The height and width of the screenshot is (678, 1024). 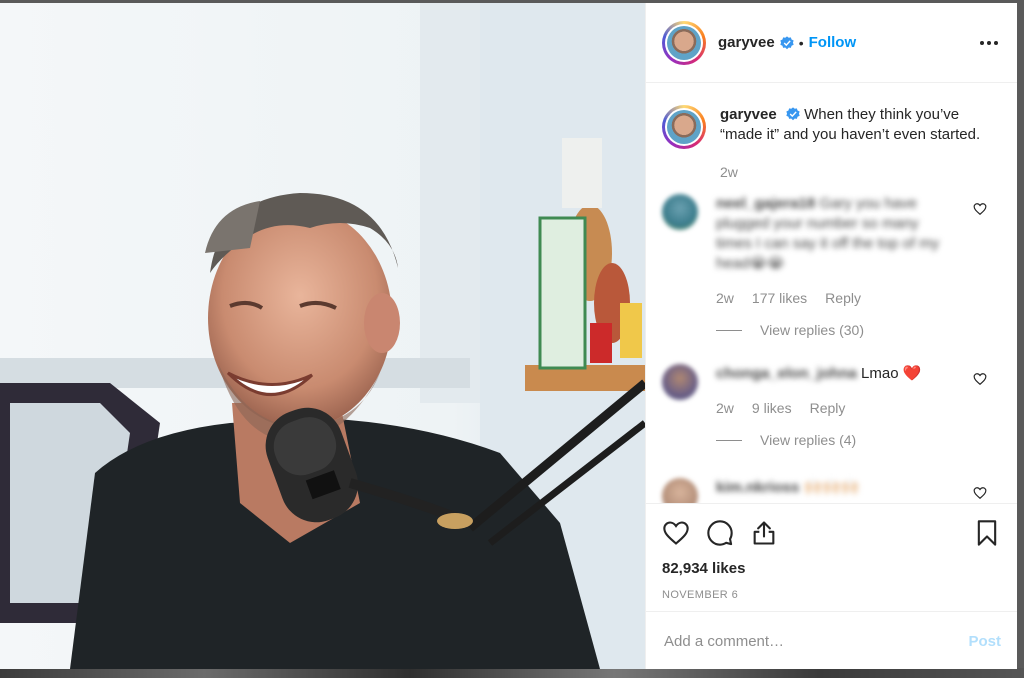 I want to click on comment-item: kim.nkrioss 🙌🏻🙌🏻🙌🏻, so click(x=831, y=490).